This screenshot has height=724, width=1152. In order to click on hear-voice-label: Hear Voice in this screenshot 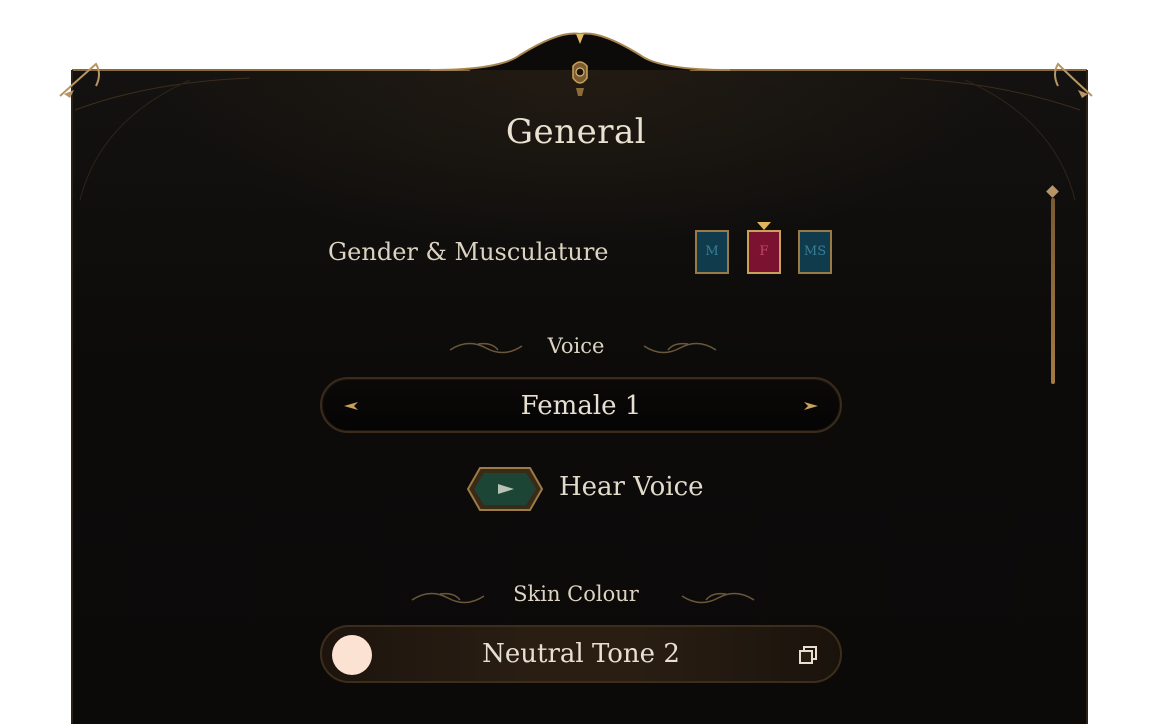, I will do `click(631, 487)`.